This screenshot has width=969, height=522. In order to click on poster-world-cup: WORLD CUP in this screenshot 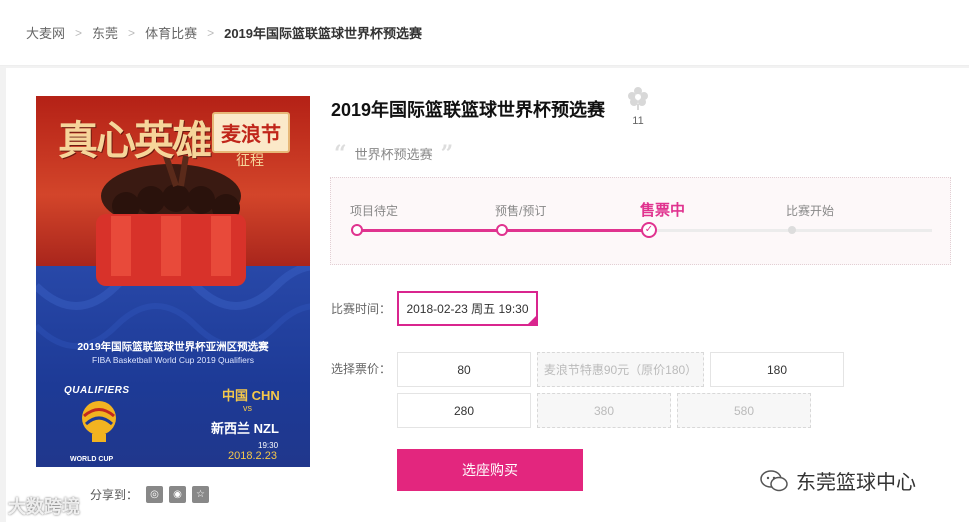, I will do `click(92, 459)`.